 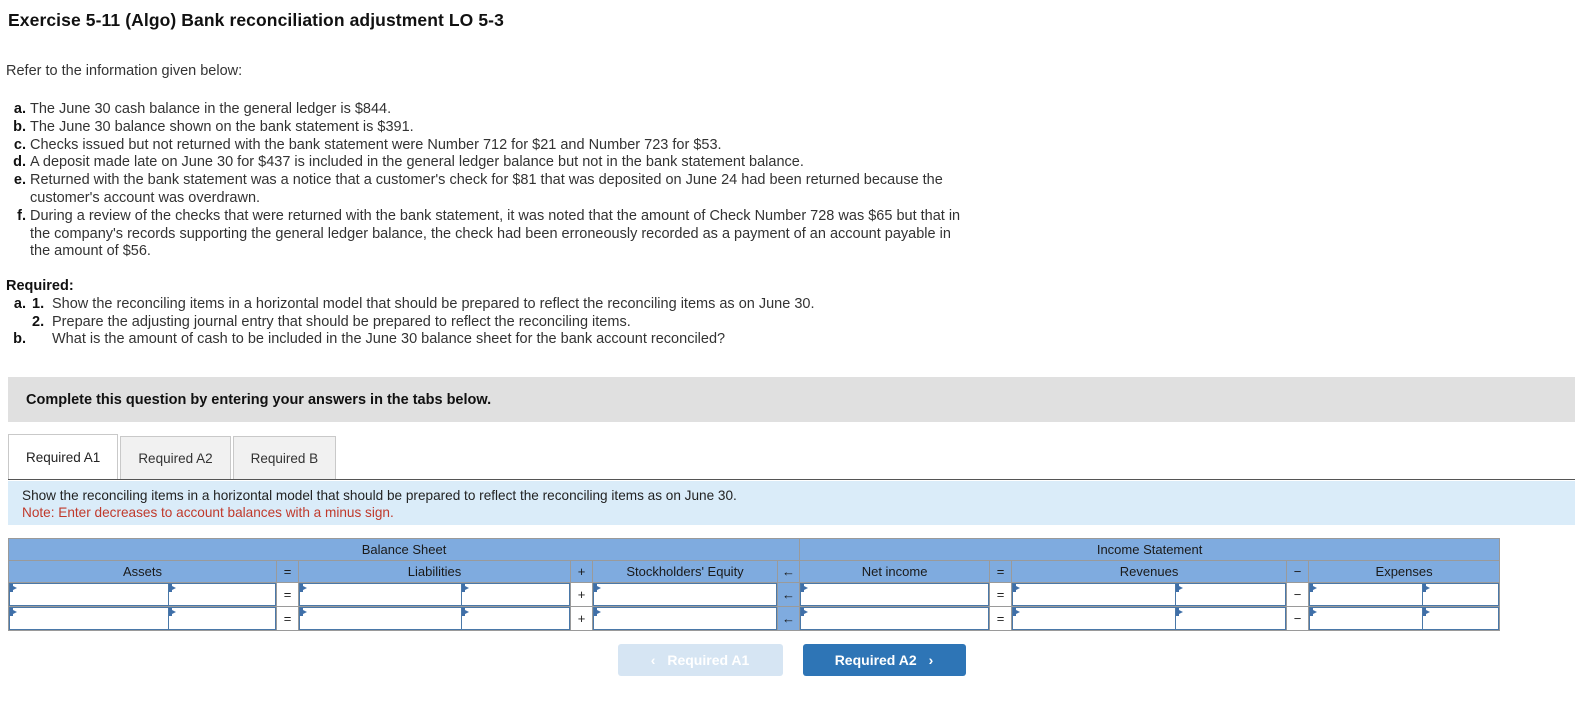 I want to click on tab-required-b: Required B, so click(x=284, y=458).